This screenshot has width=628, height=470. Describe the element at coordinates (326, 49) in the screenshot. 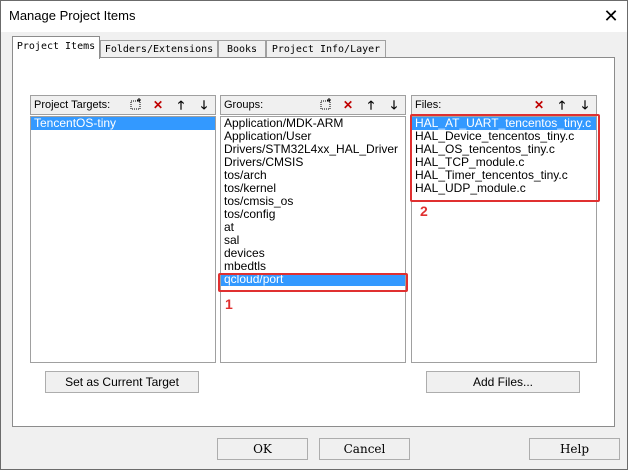

I see `tab-project-info-layer: Project Info/Layer` at that location.